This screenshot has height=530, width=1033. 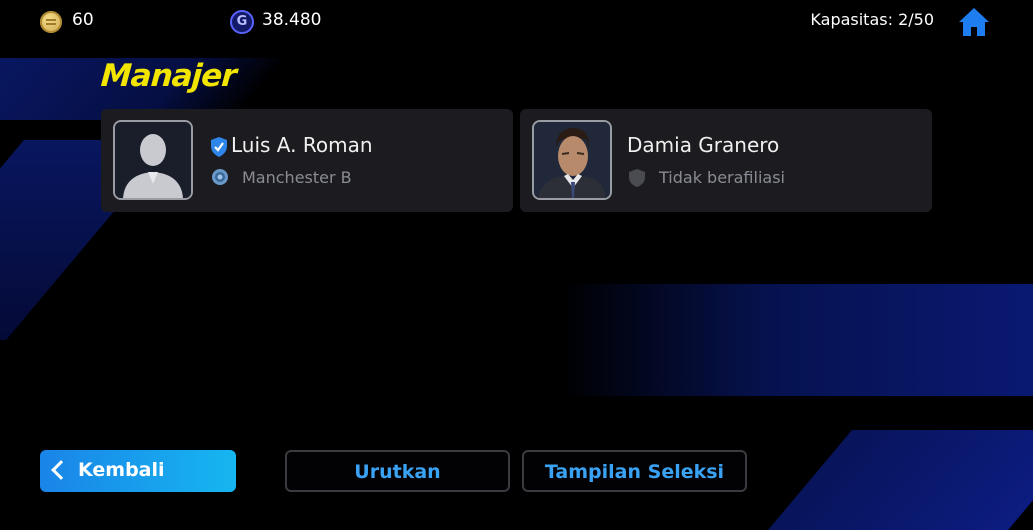 What do you see at coordinates (397, 471) in the screenshot?
I see `sort-button: Urutkan` at bounding box center [397, 471].